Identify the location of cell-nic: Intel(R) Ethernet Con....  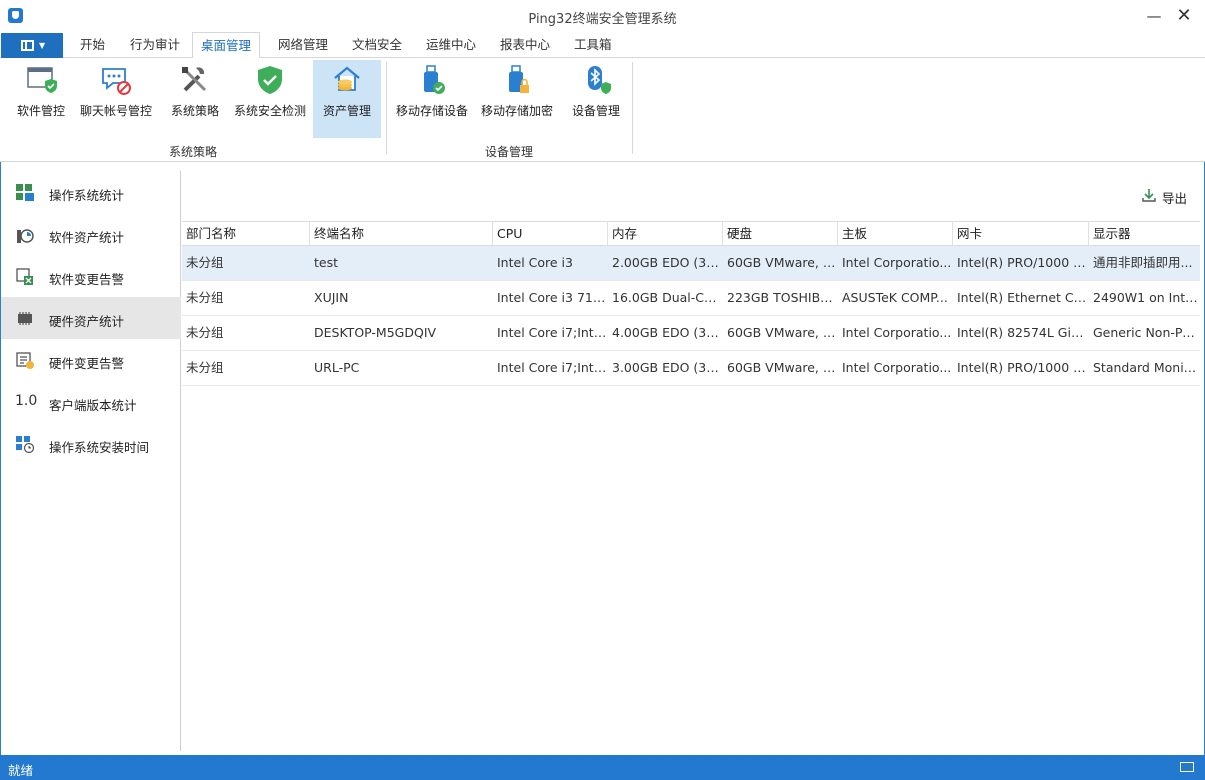
(1023, 297).